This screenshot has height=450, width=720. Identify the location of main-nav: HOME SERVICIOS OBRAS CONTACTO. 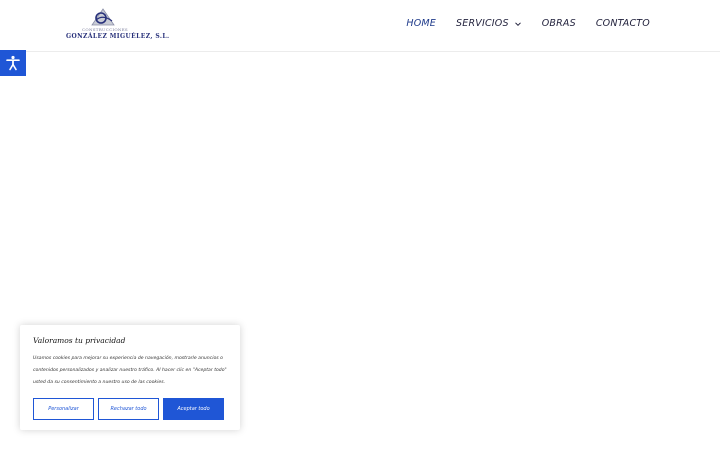
(528, 23).